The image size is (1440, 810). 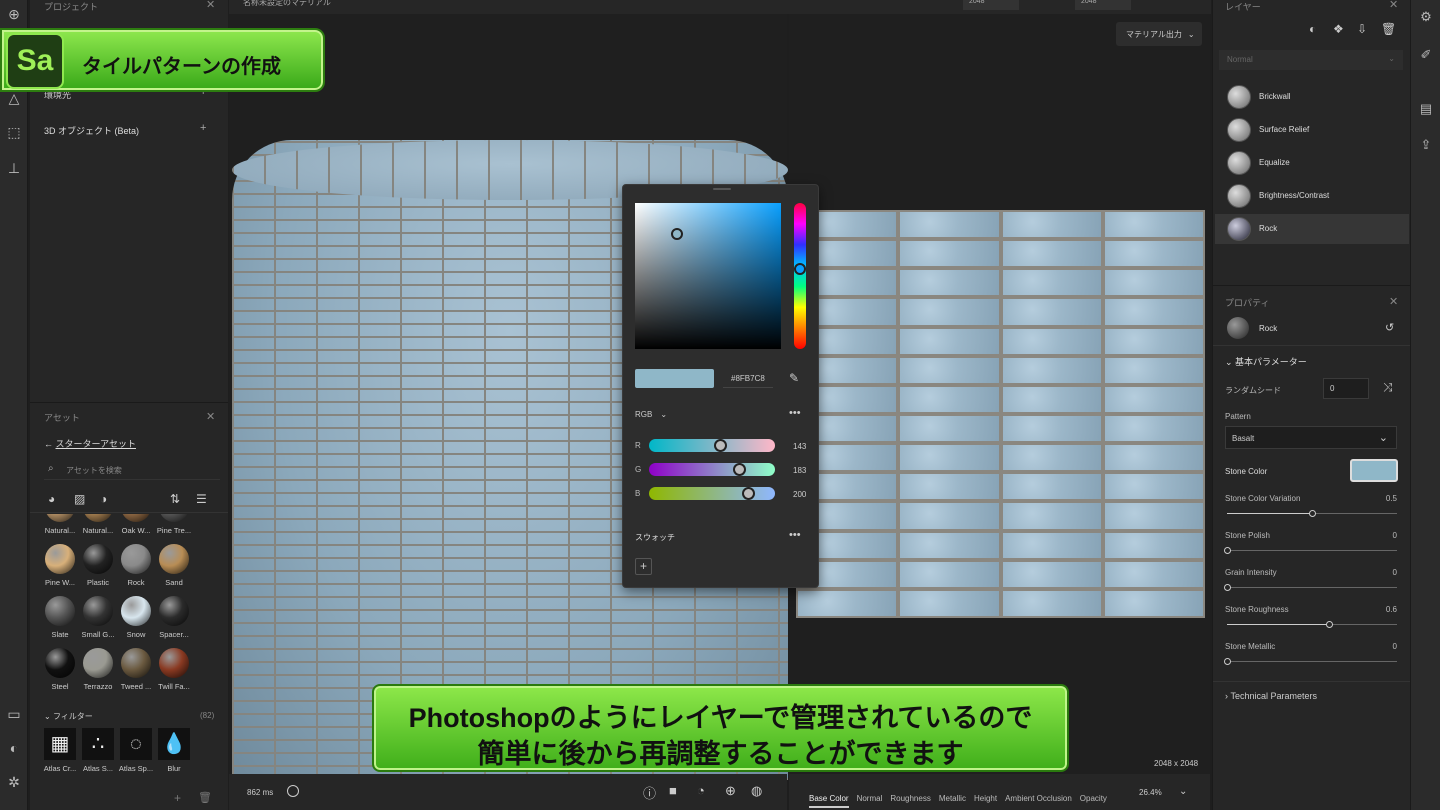 I want to click on blue-knob, so click(x=748, y=493).